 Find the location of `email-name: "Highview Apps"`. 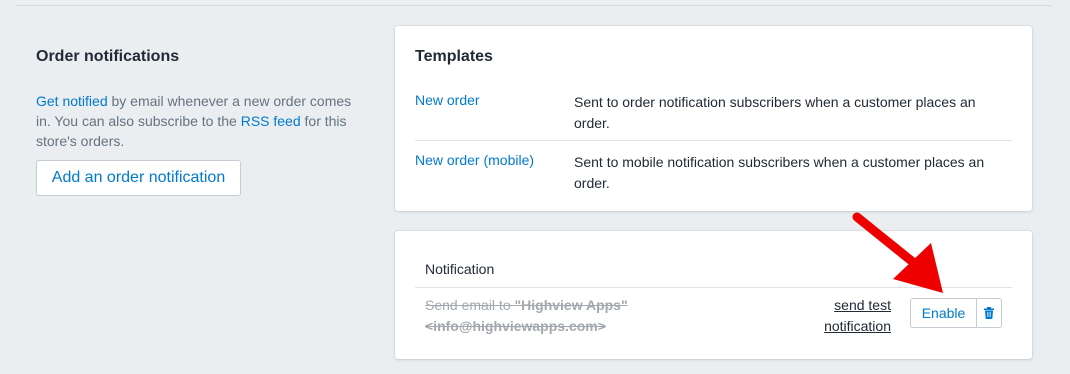

email-name: "Highview Apps" is located at coordinates (571, 305).